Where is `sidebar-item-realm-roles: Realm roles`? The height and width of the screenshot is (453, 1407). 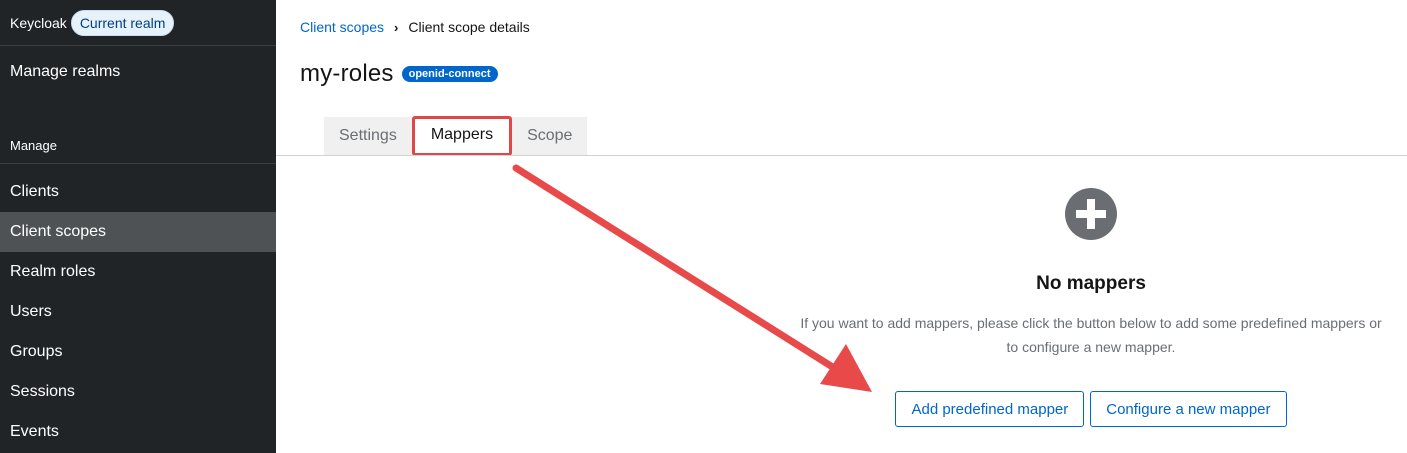
sidebar-item-realm-roles: Realm roles is located at coordinates (138, 272).